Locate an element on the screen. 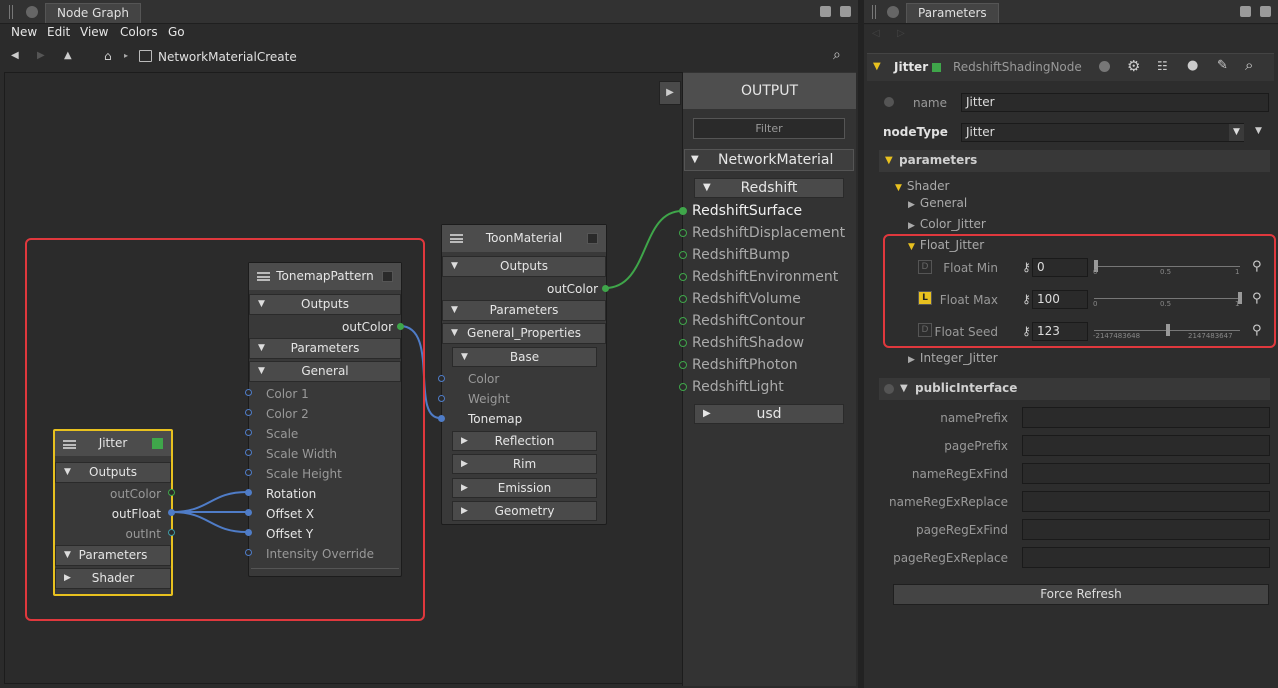 Image resolution: width=1278 pixels, height=688 pixels. name-regex-replace-label: nameRegExReplace is located at coordinates (948, 502).